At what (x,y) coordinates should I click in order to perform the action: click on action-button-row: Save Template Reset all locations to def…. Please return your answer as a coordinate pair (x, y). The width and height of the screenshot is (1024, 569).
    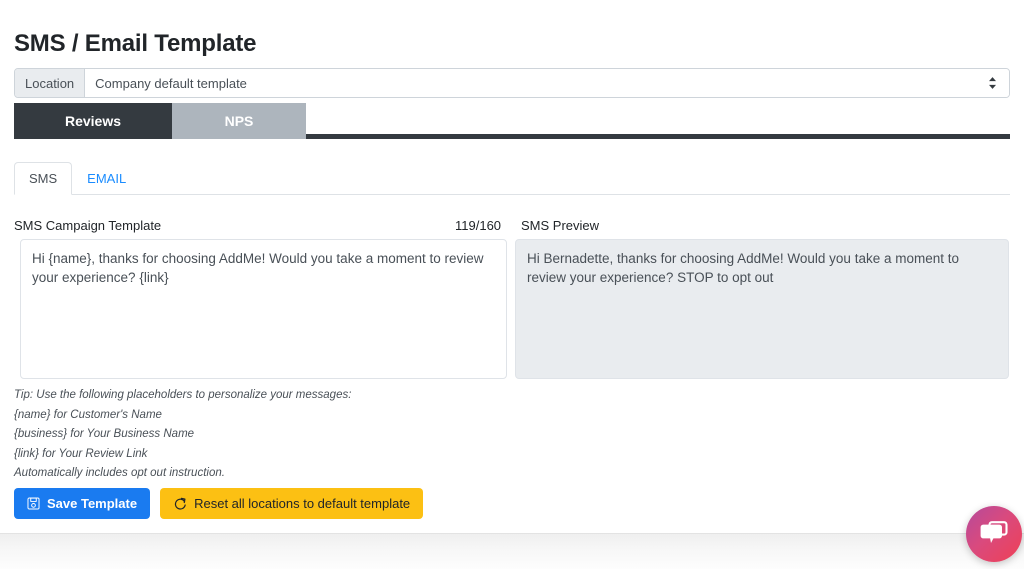
    Looking at the image, I should click on (219, 503).